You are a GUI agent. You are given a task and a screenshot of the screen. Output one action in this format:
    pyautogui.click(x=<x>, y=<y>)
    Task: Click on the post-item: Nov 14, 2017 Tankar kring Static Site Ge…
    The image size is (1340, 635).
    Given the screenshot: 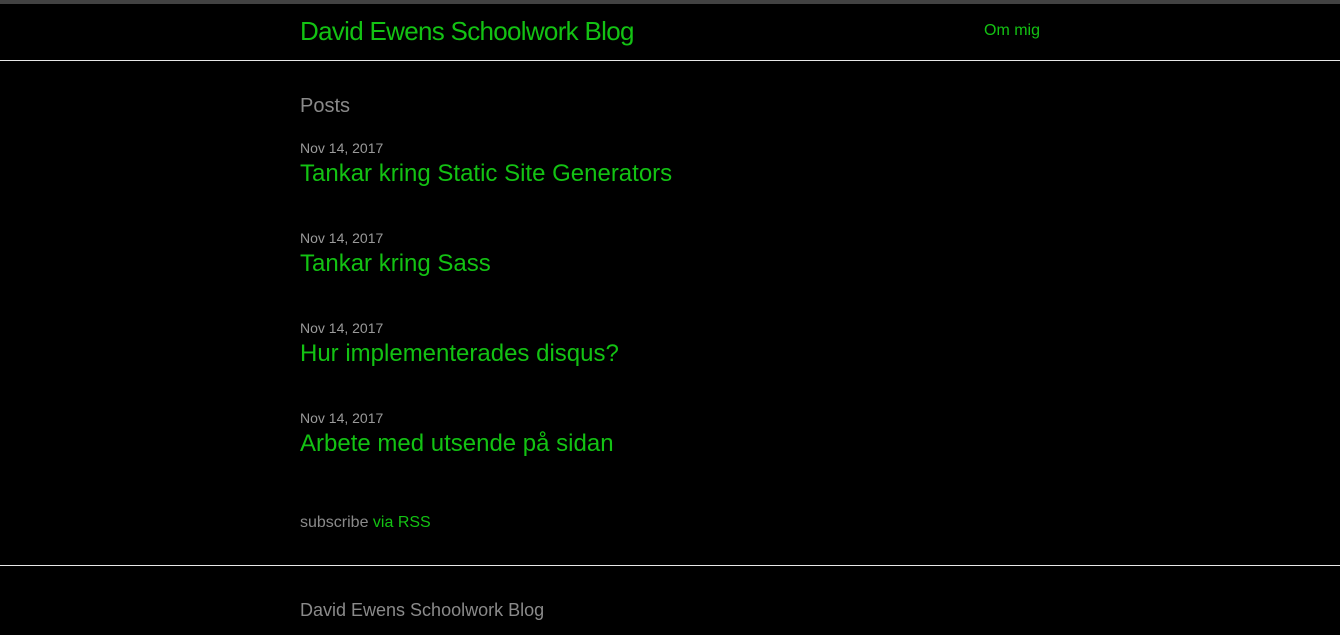 What is the action you would take?
    pyautogui.click(x=670, y=170)
    